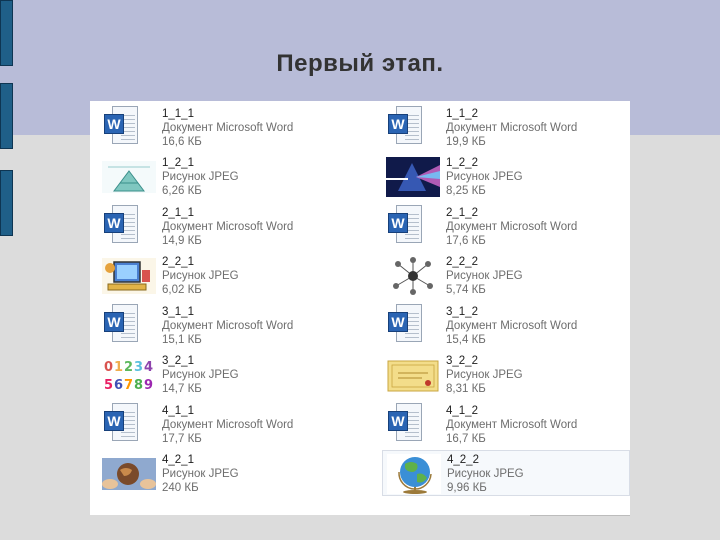 This screenshot has width=720, height=540. Describe the element at coordinates (462, 163) in the screenshot. I see `file-name: 1_2_2` at that location.